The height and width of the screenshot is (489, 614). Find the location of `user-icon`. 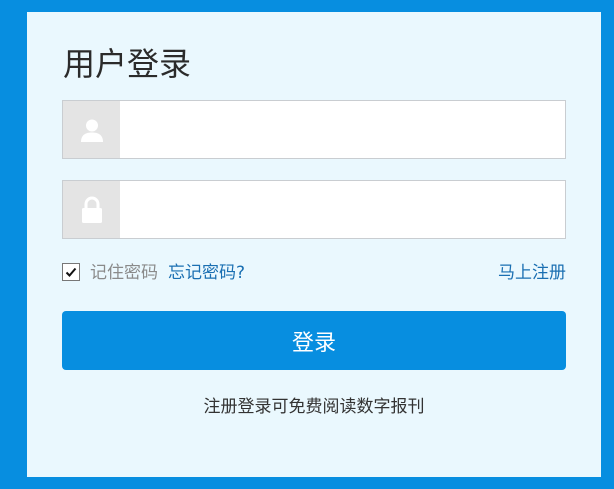

user-icon is located at coordinates (91, 129).